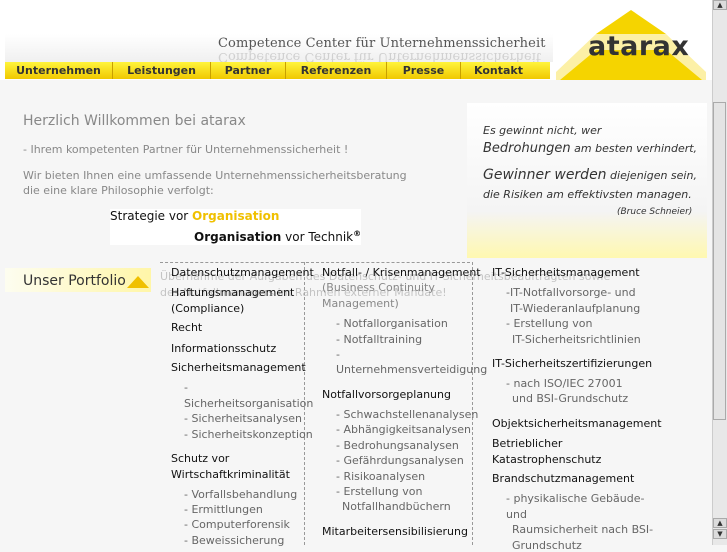 The width and height of the screenshot is (727, 552). I want to click on link-it-sicherheitsmanagement: IT-Sicherheitsmanagement, so click(566, 272).